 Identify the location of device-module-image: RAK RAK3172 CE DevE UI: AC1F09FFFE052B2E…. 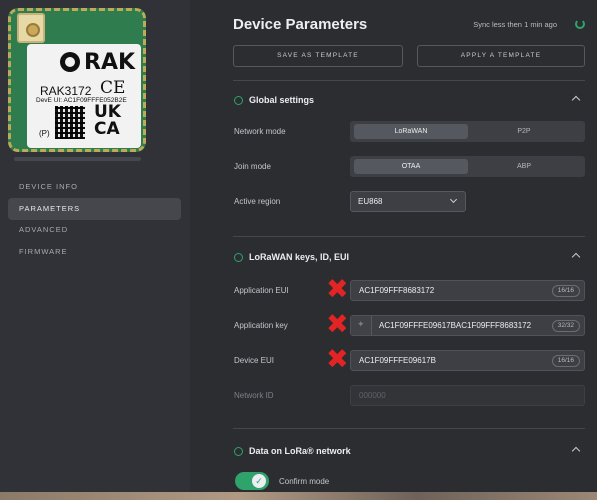
(77, 80).